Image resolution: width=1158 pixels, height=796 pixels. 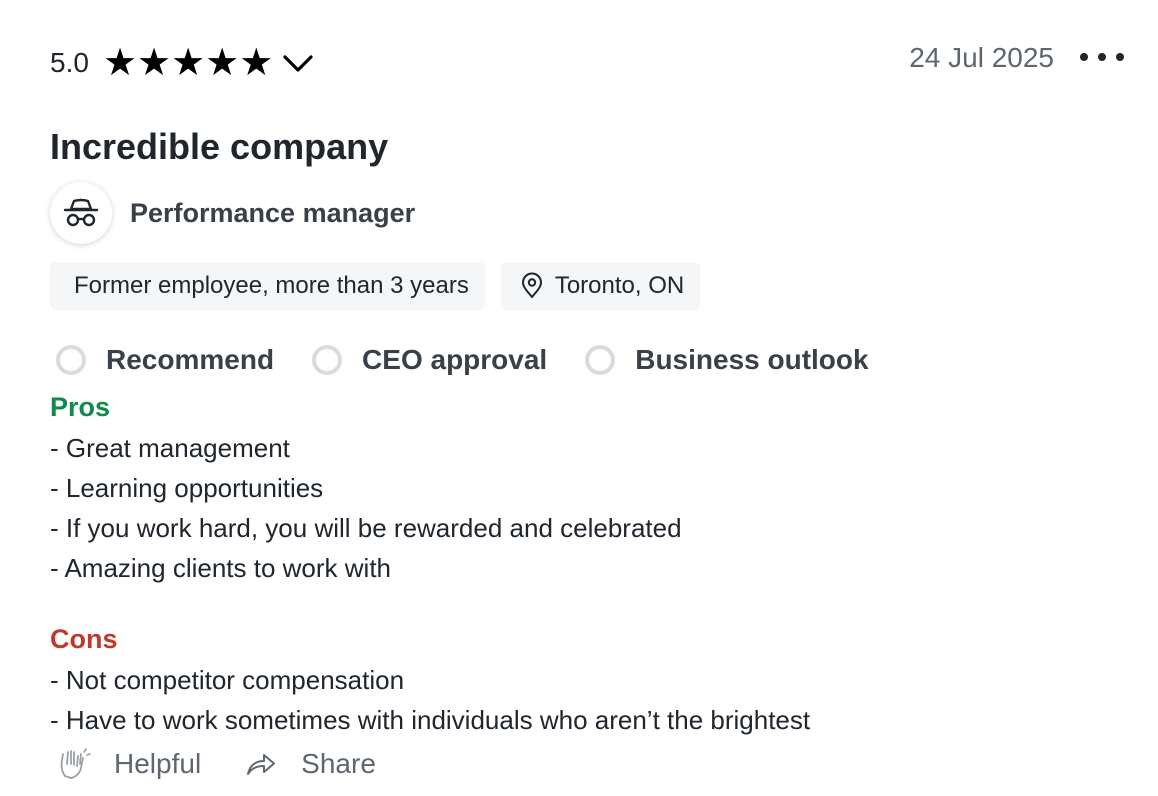 I want to click on chevron-down-icon, so click(x=298, y=63).